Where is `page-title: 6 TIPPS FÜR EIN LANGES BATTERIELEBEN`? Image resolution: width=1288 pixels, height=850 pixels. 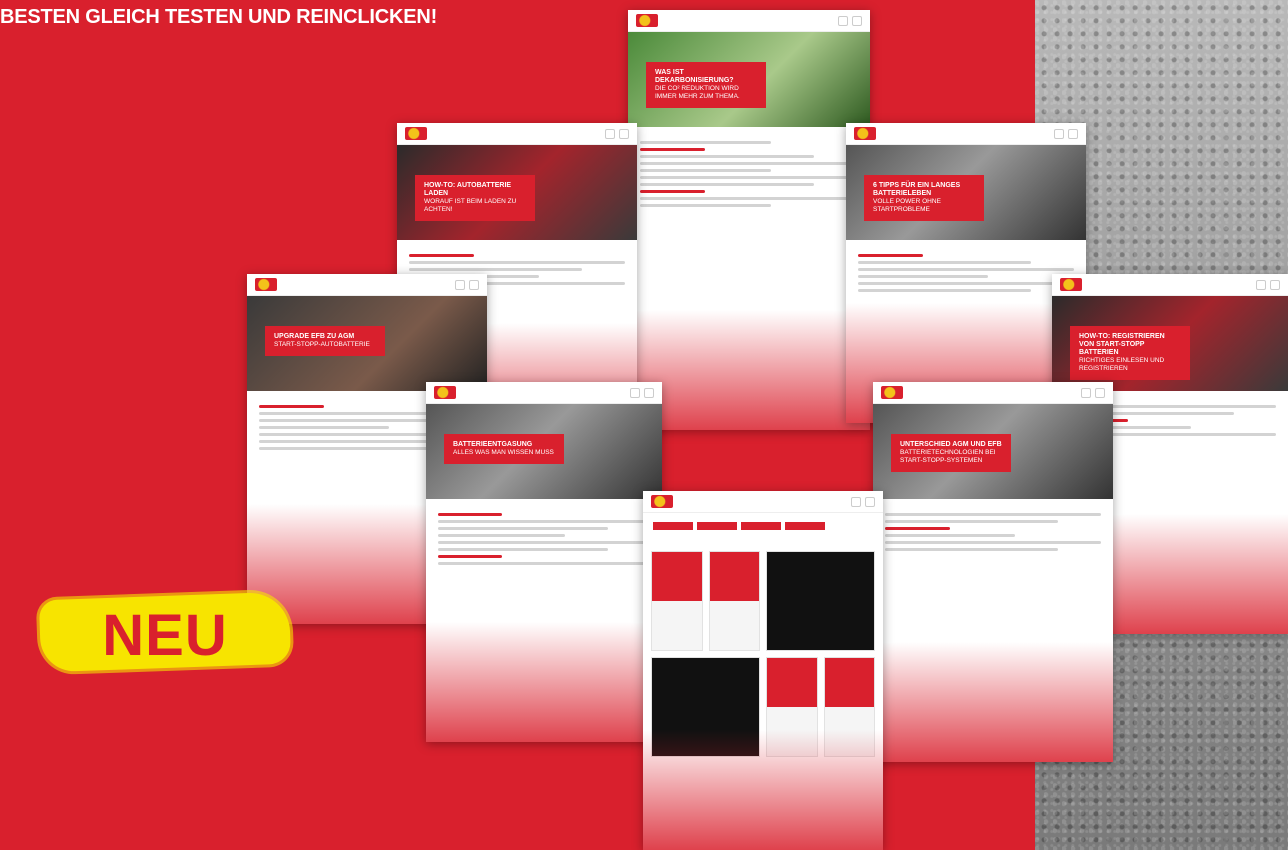 page-title: 6 TIPPS FÜR EIN LANGES BATTERIELEBEN is located at coordinates (917, 189).